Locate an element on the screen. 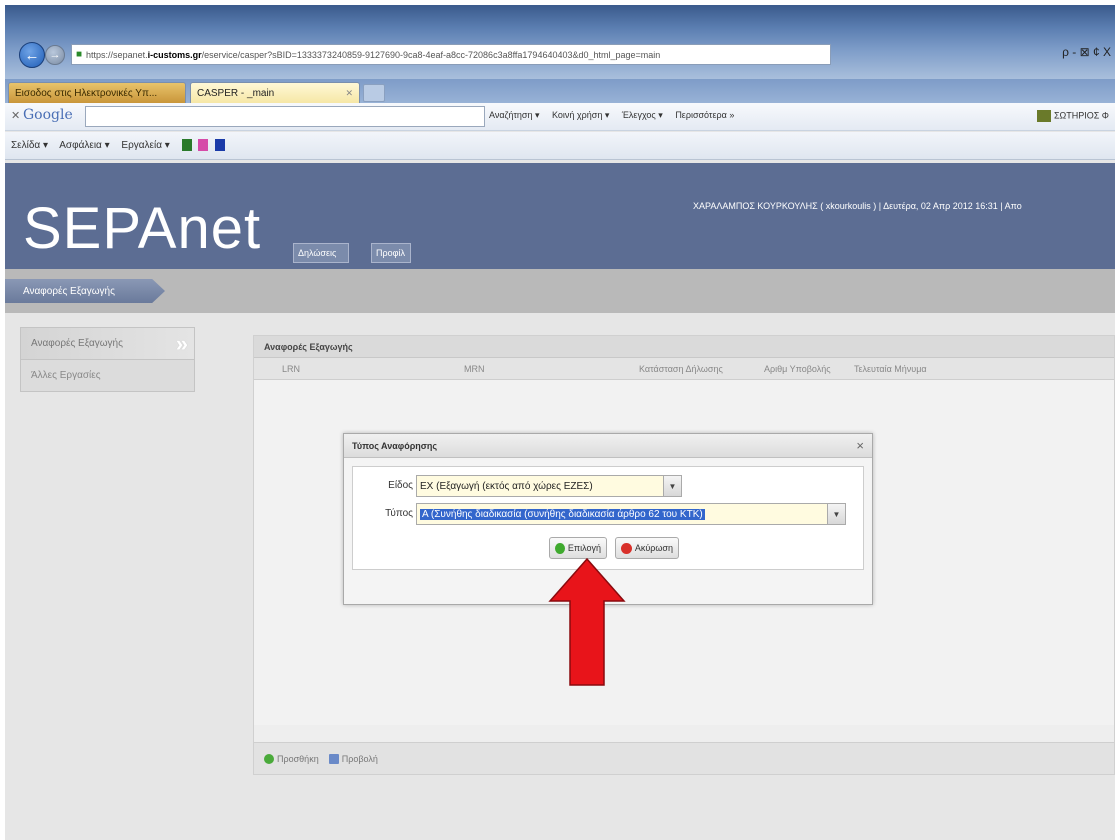 The height and width of the screenshot is (840, 1115). share-button: Κοινή χρήση ▾ is located at coordinates (580, 115).